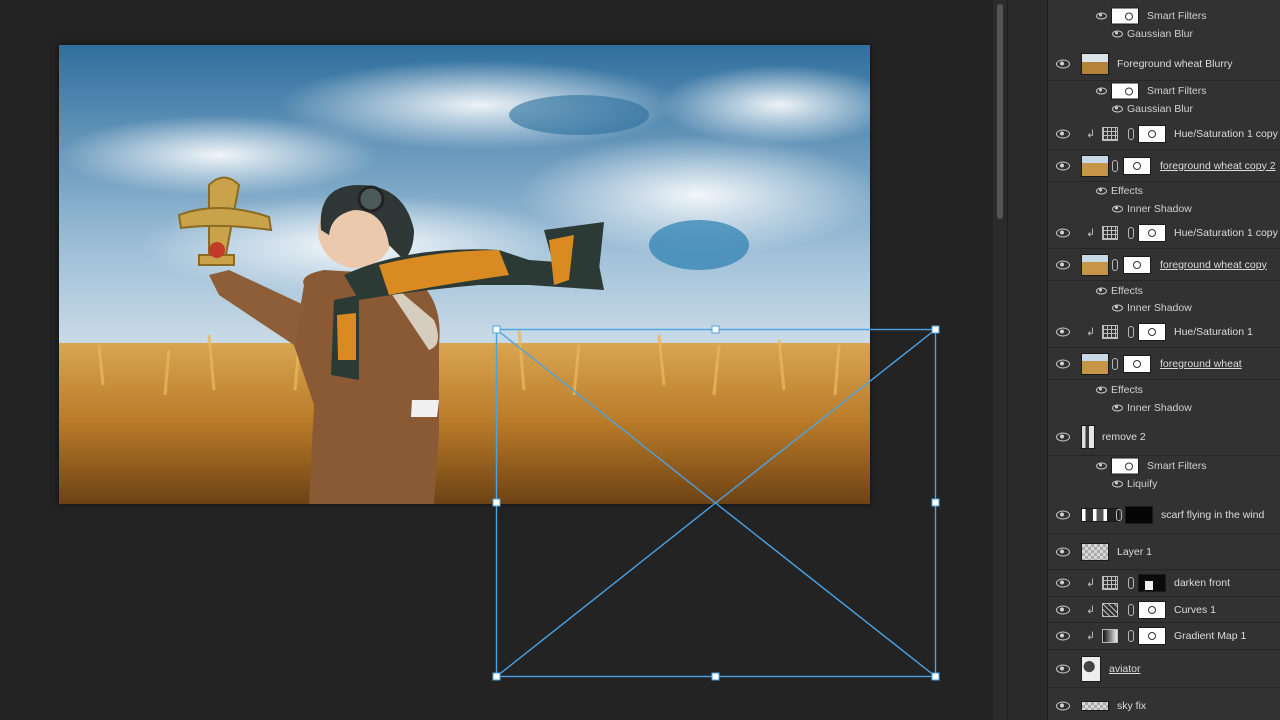 The height and width of the screenshot is (720, 1280). I want to click on filter-label: Gaussian Blur, so click(1160, 33).